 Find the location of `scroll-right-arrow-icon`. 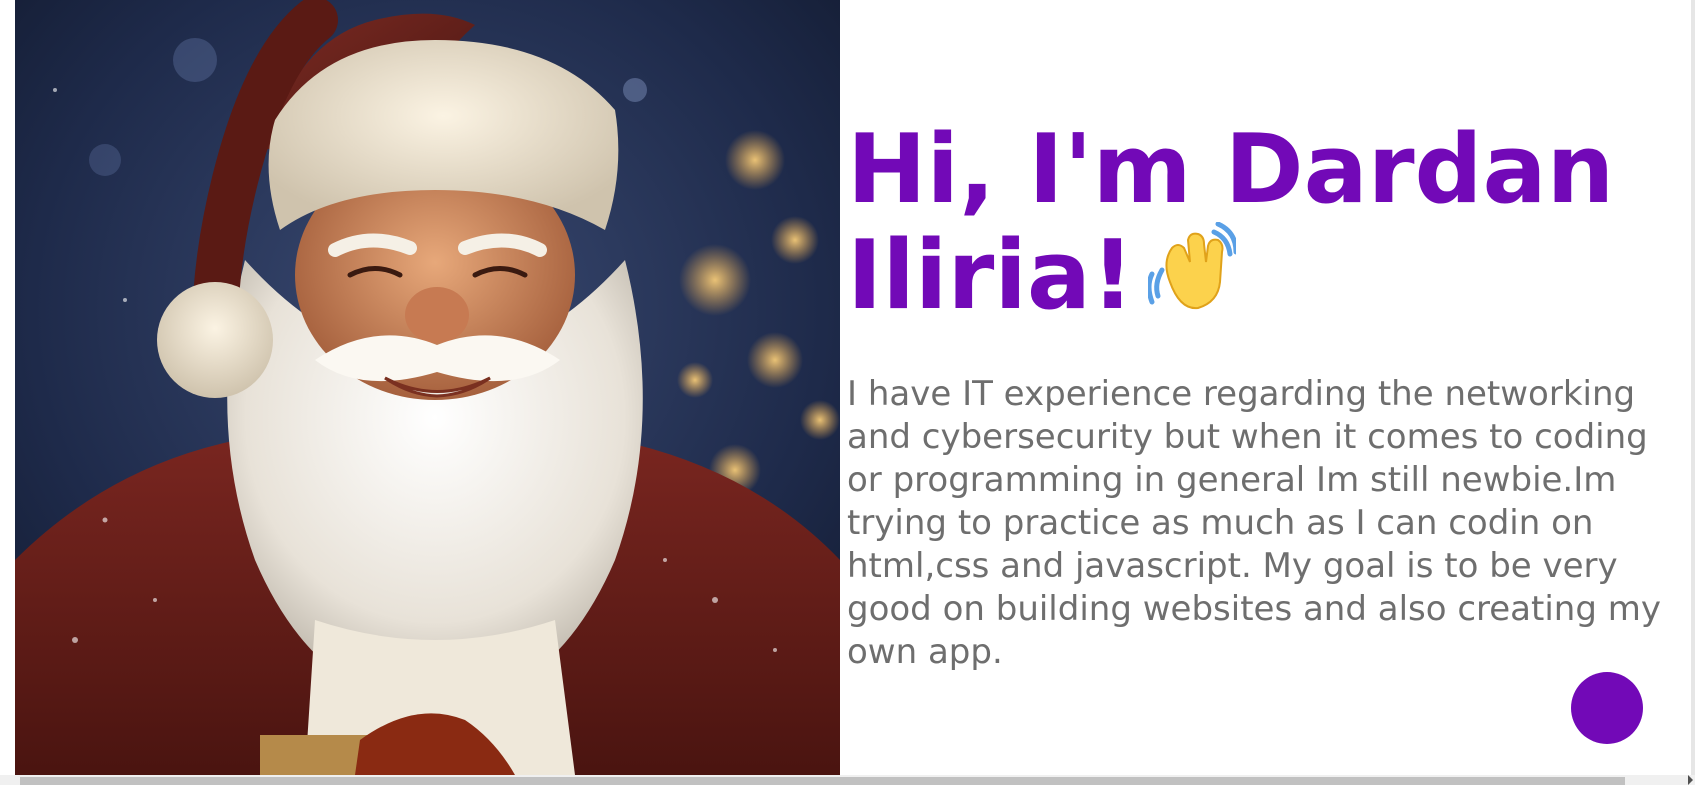

scroll-right-arrow-icon is located at coordinates (1690, 780).